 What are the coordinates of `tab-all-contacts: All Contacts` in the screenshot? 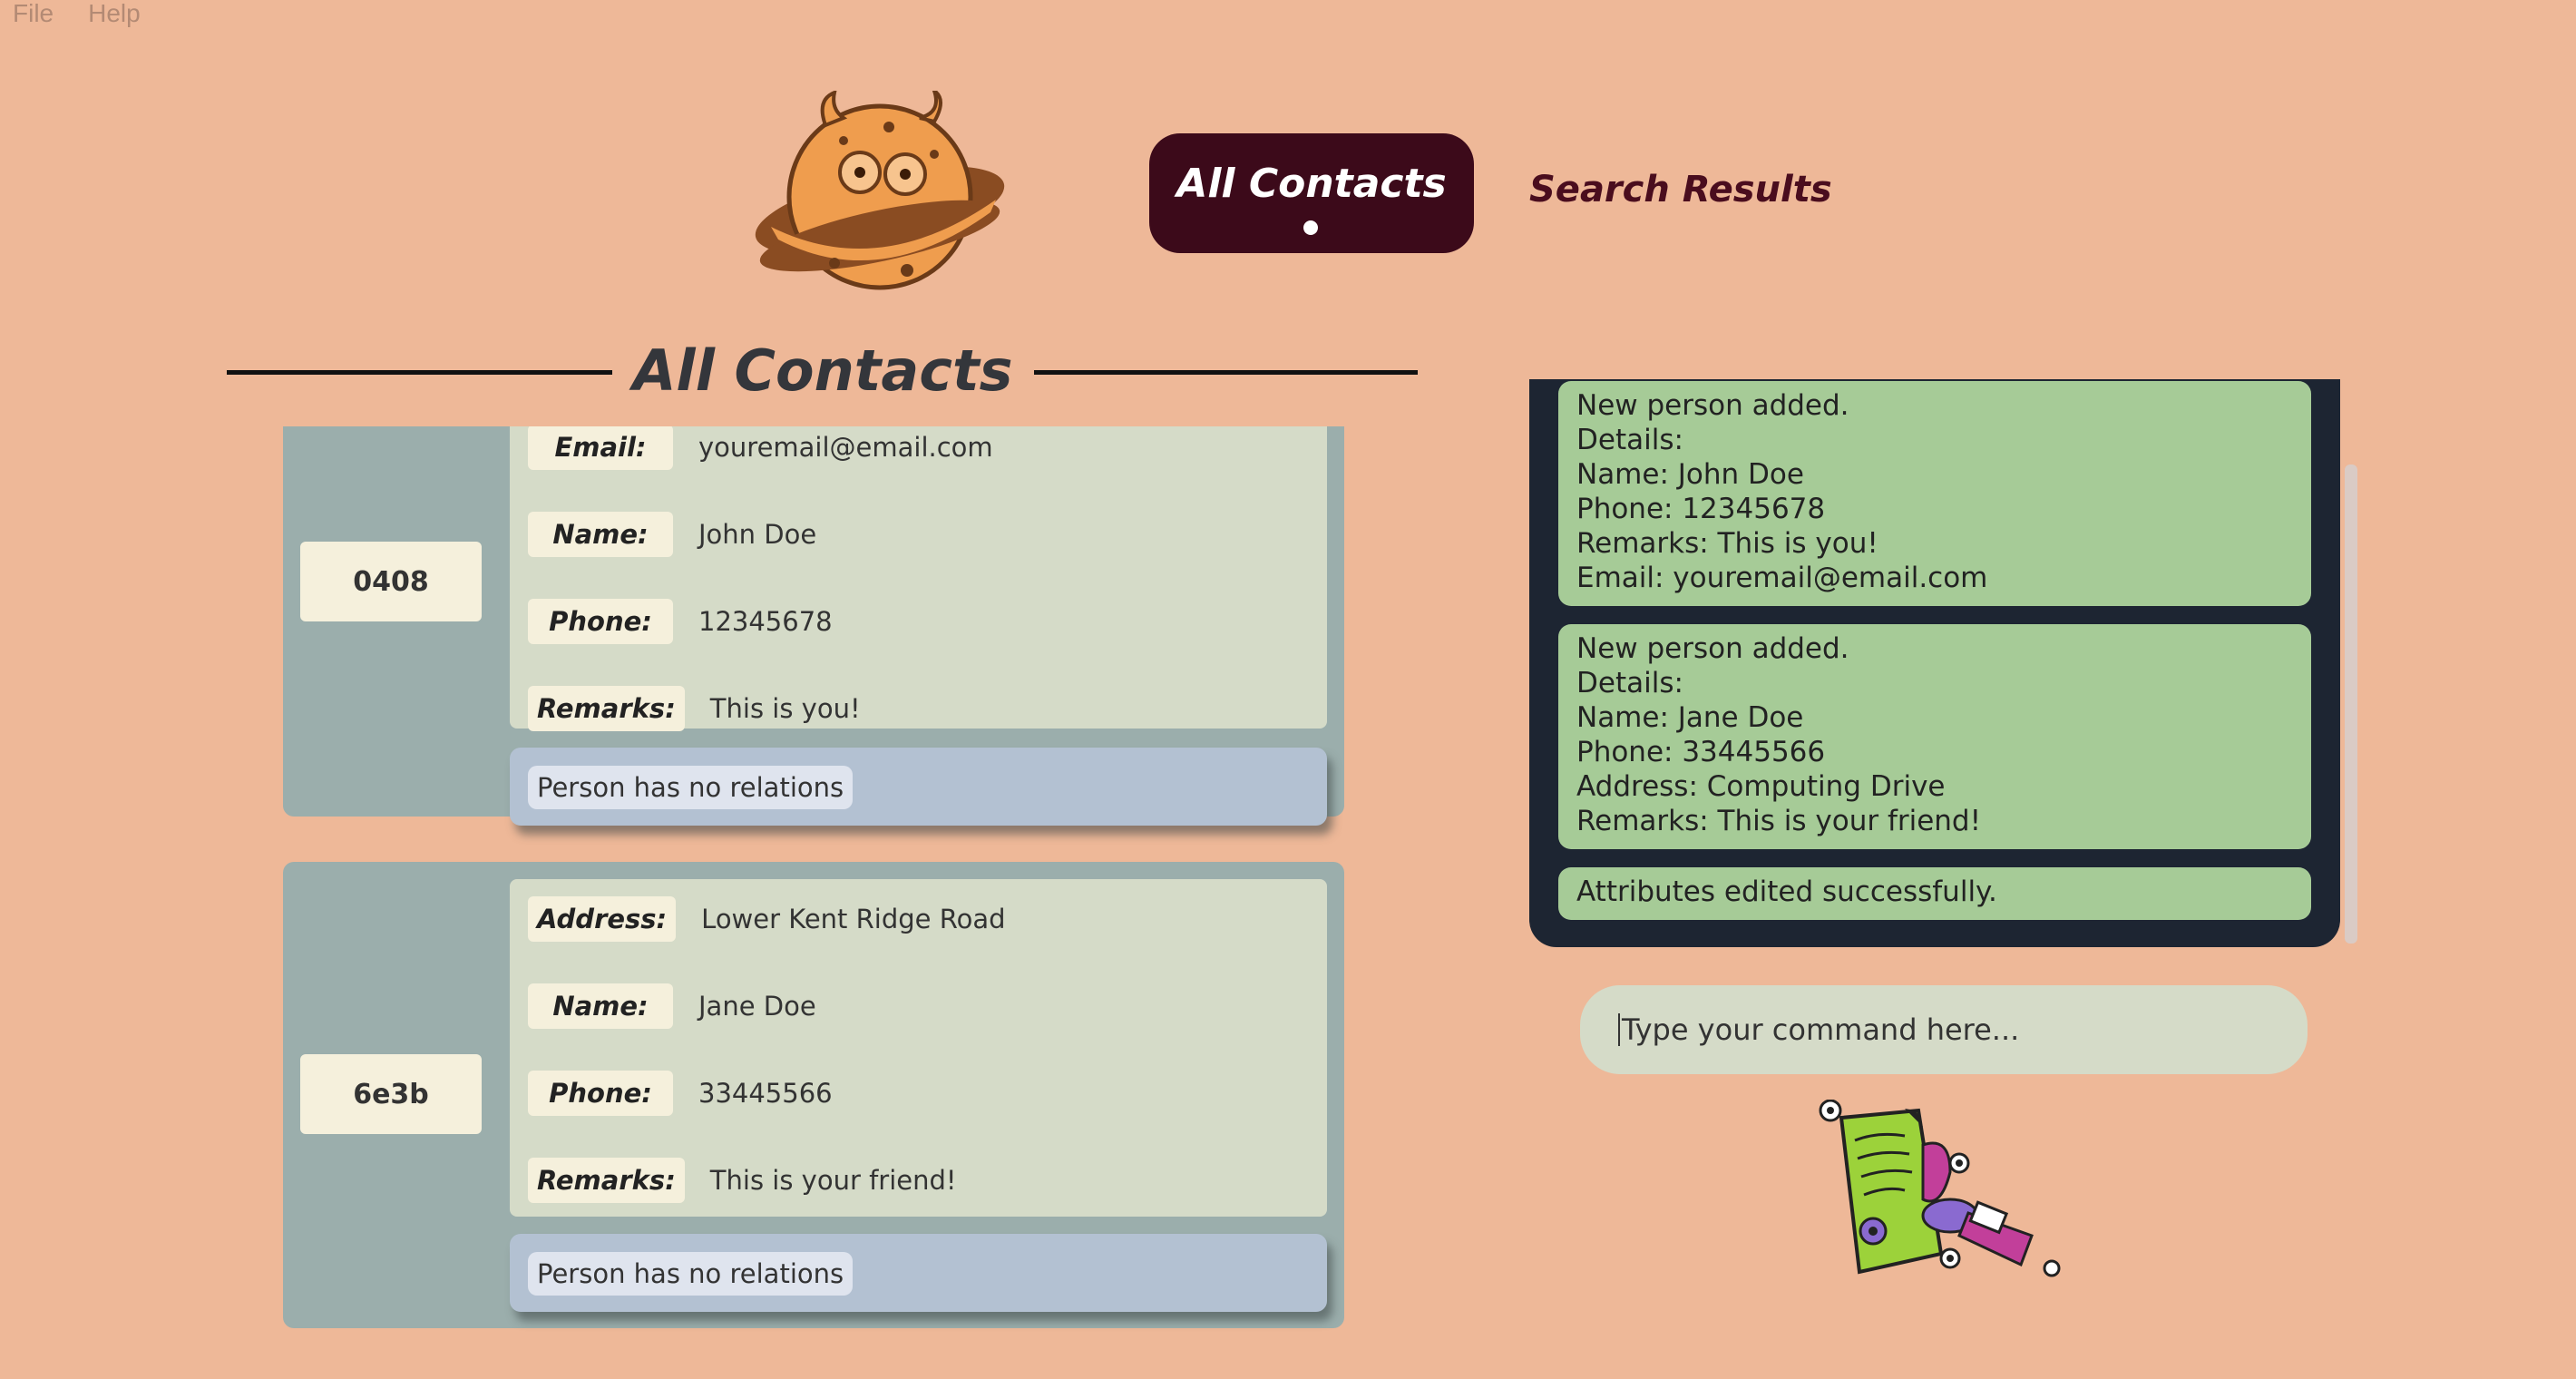 It's located at (1311, 193).